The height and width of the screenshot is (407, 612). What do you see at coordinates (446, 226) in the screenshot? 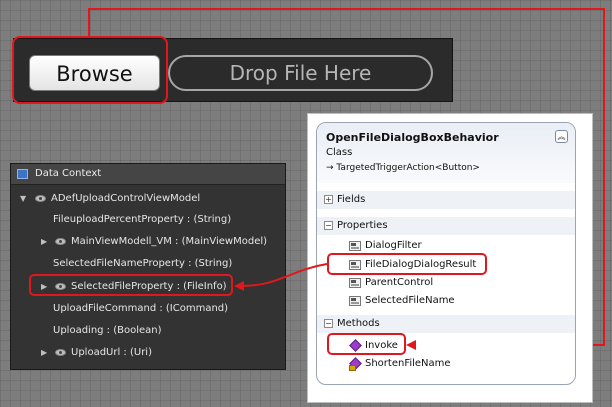
I see `section-properties: − Properties` at bounding box center [446, 226].